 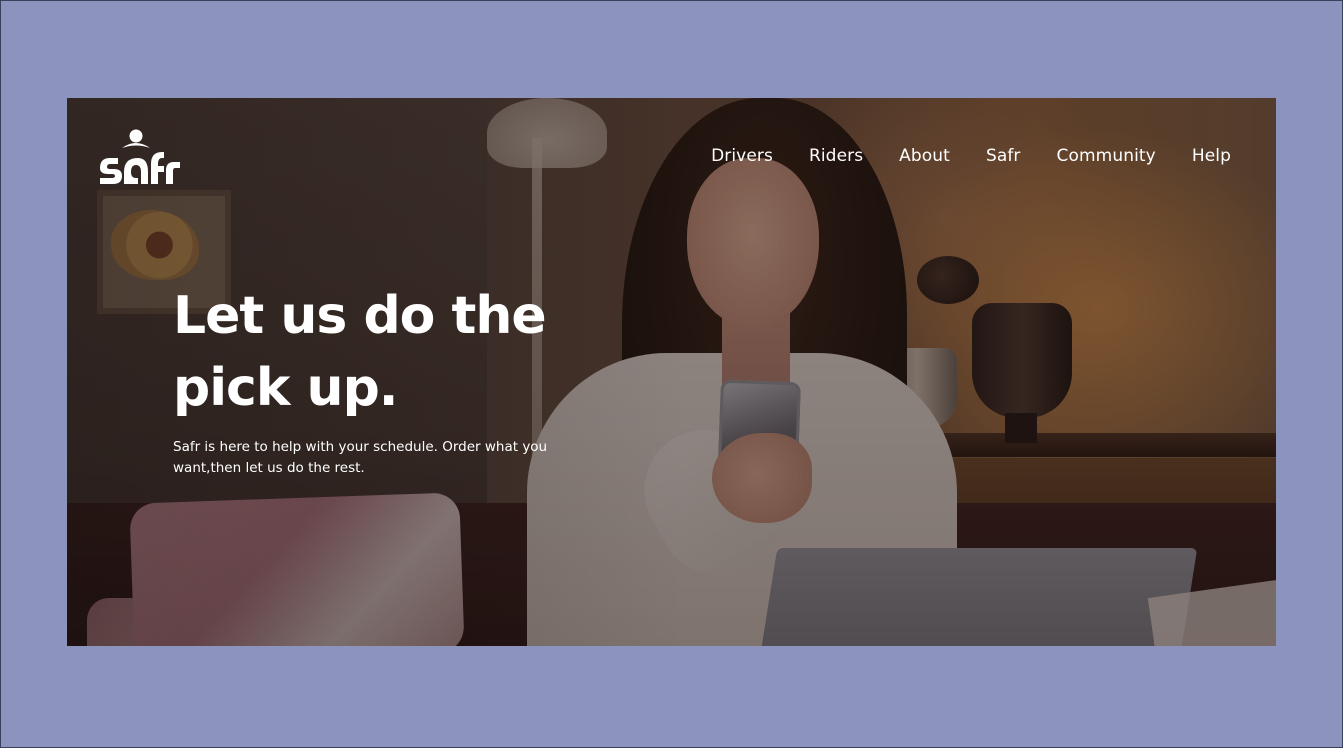 What do you see at coordinates (1211, 156) in the screenshot?
I see `nav-item-help: Help` at bounding box center [1211, 156].